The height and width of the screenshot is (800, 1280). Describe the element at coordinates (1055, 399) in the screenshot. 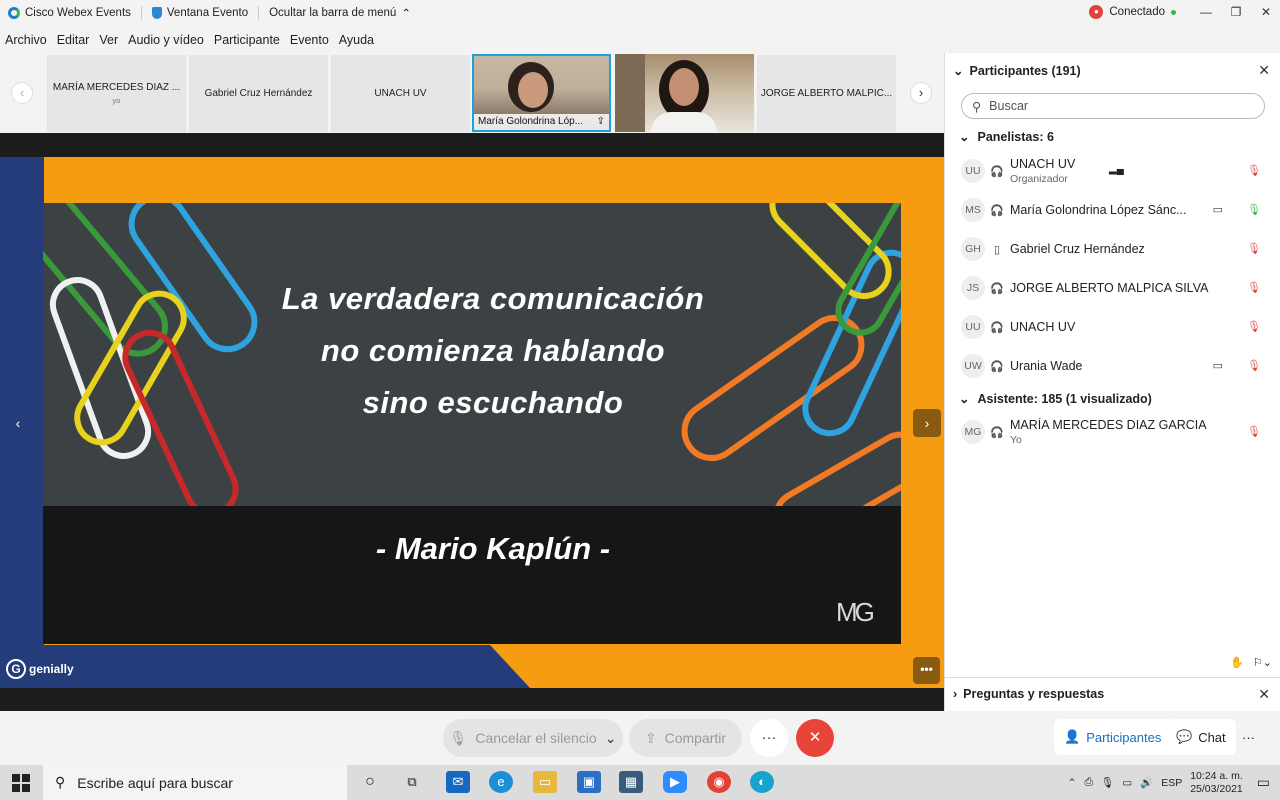

I see `attendees-group-header: ⌄ Asistente: 185 (1 visualizado)` at that location.